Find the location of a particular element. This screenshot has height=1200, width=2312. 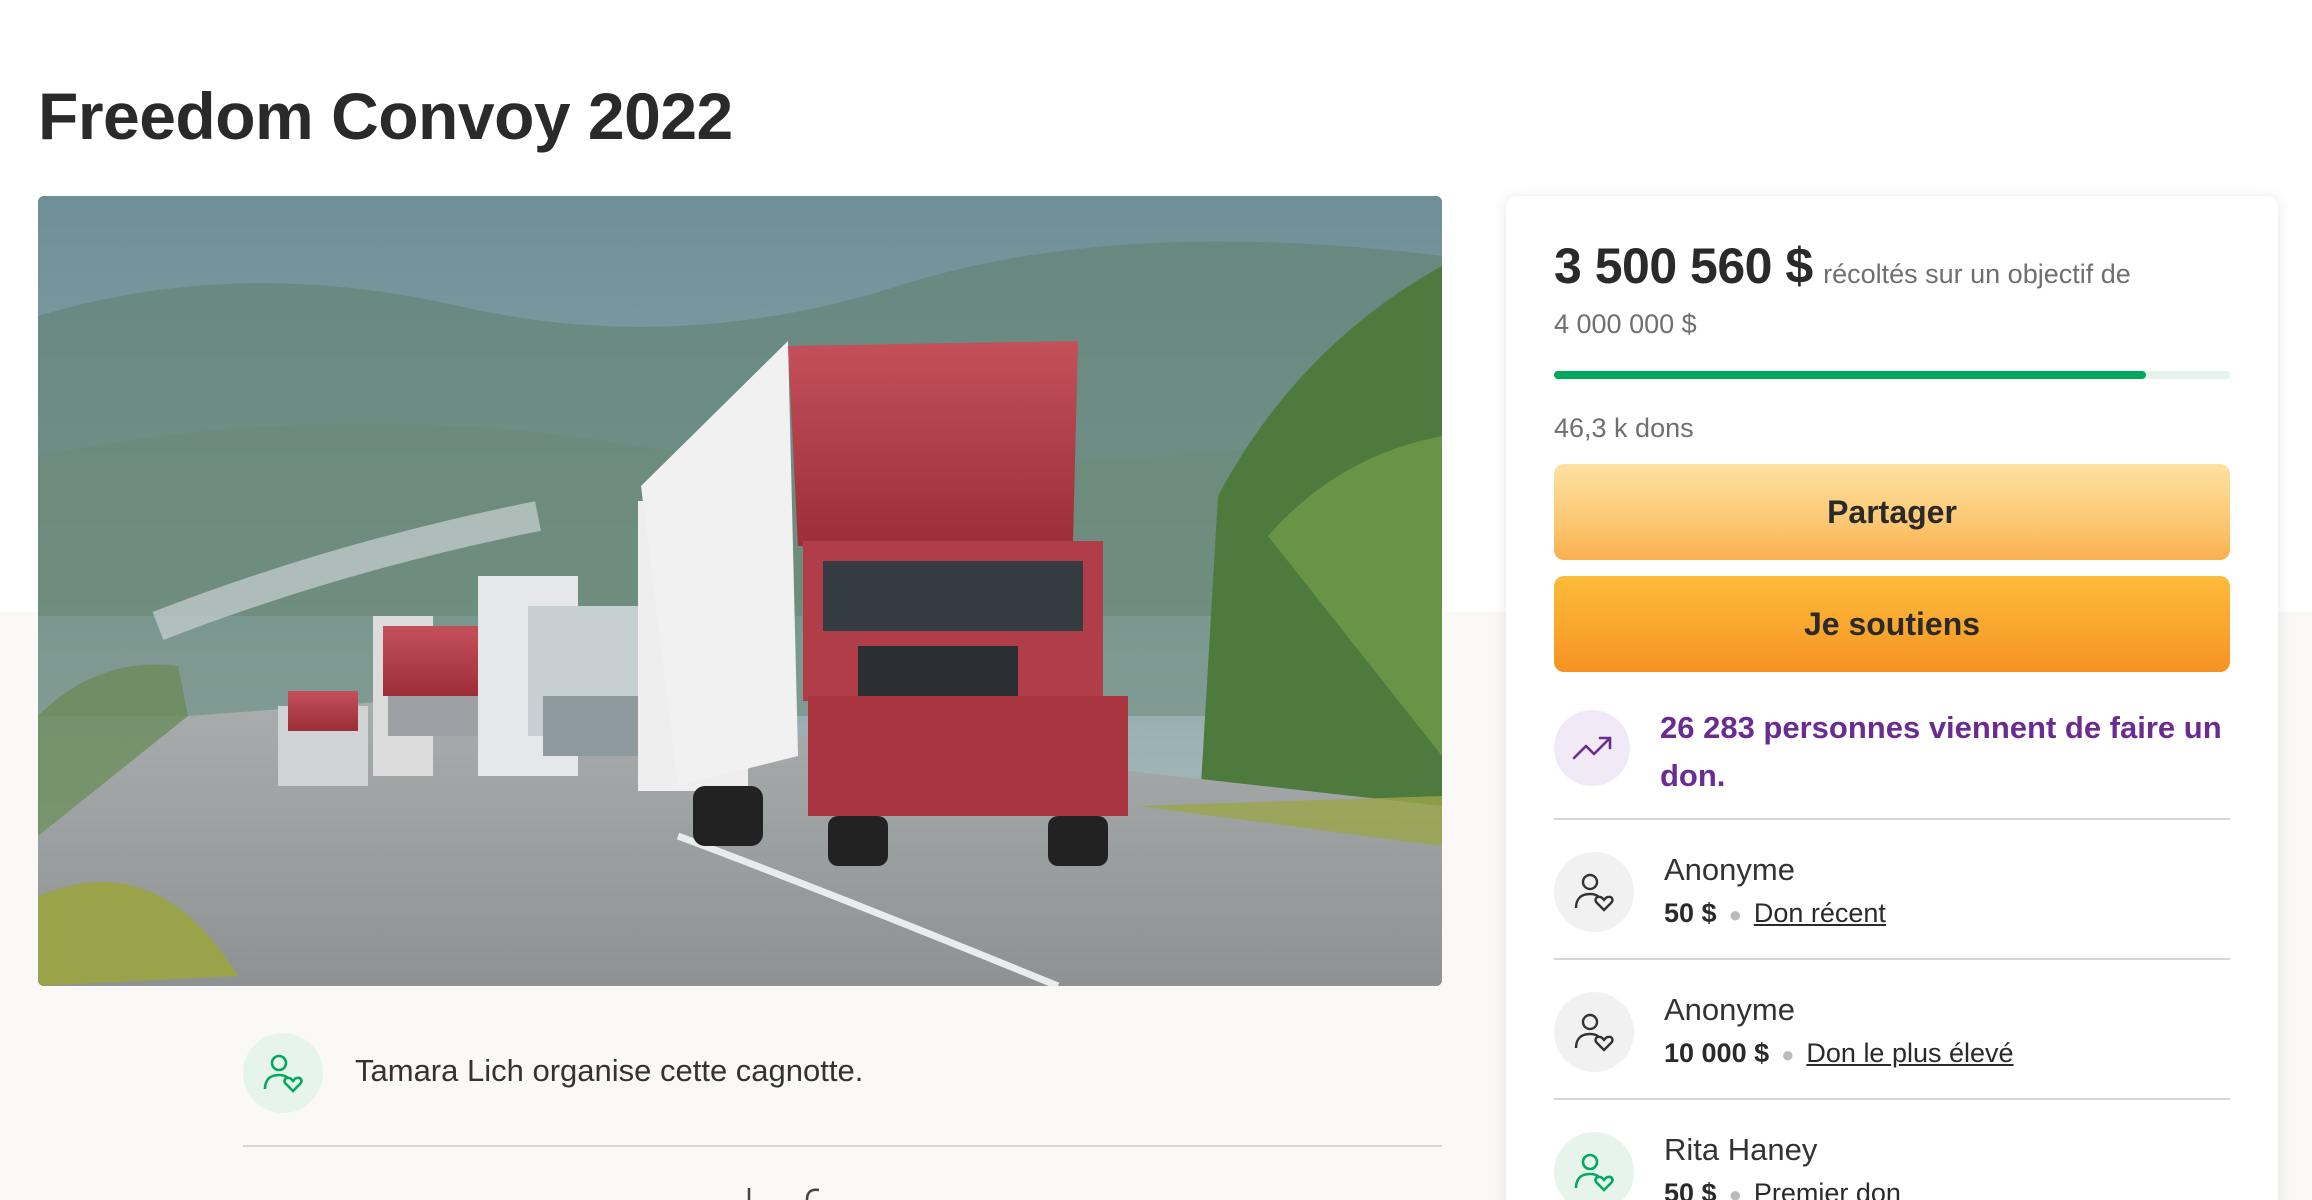

organizer-text: Tamara Lich organise cette cagnotte. is located at coordinates (609, 1070).